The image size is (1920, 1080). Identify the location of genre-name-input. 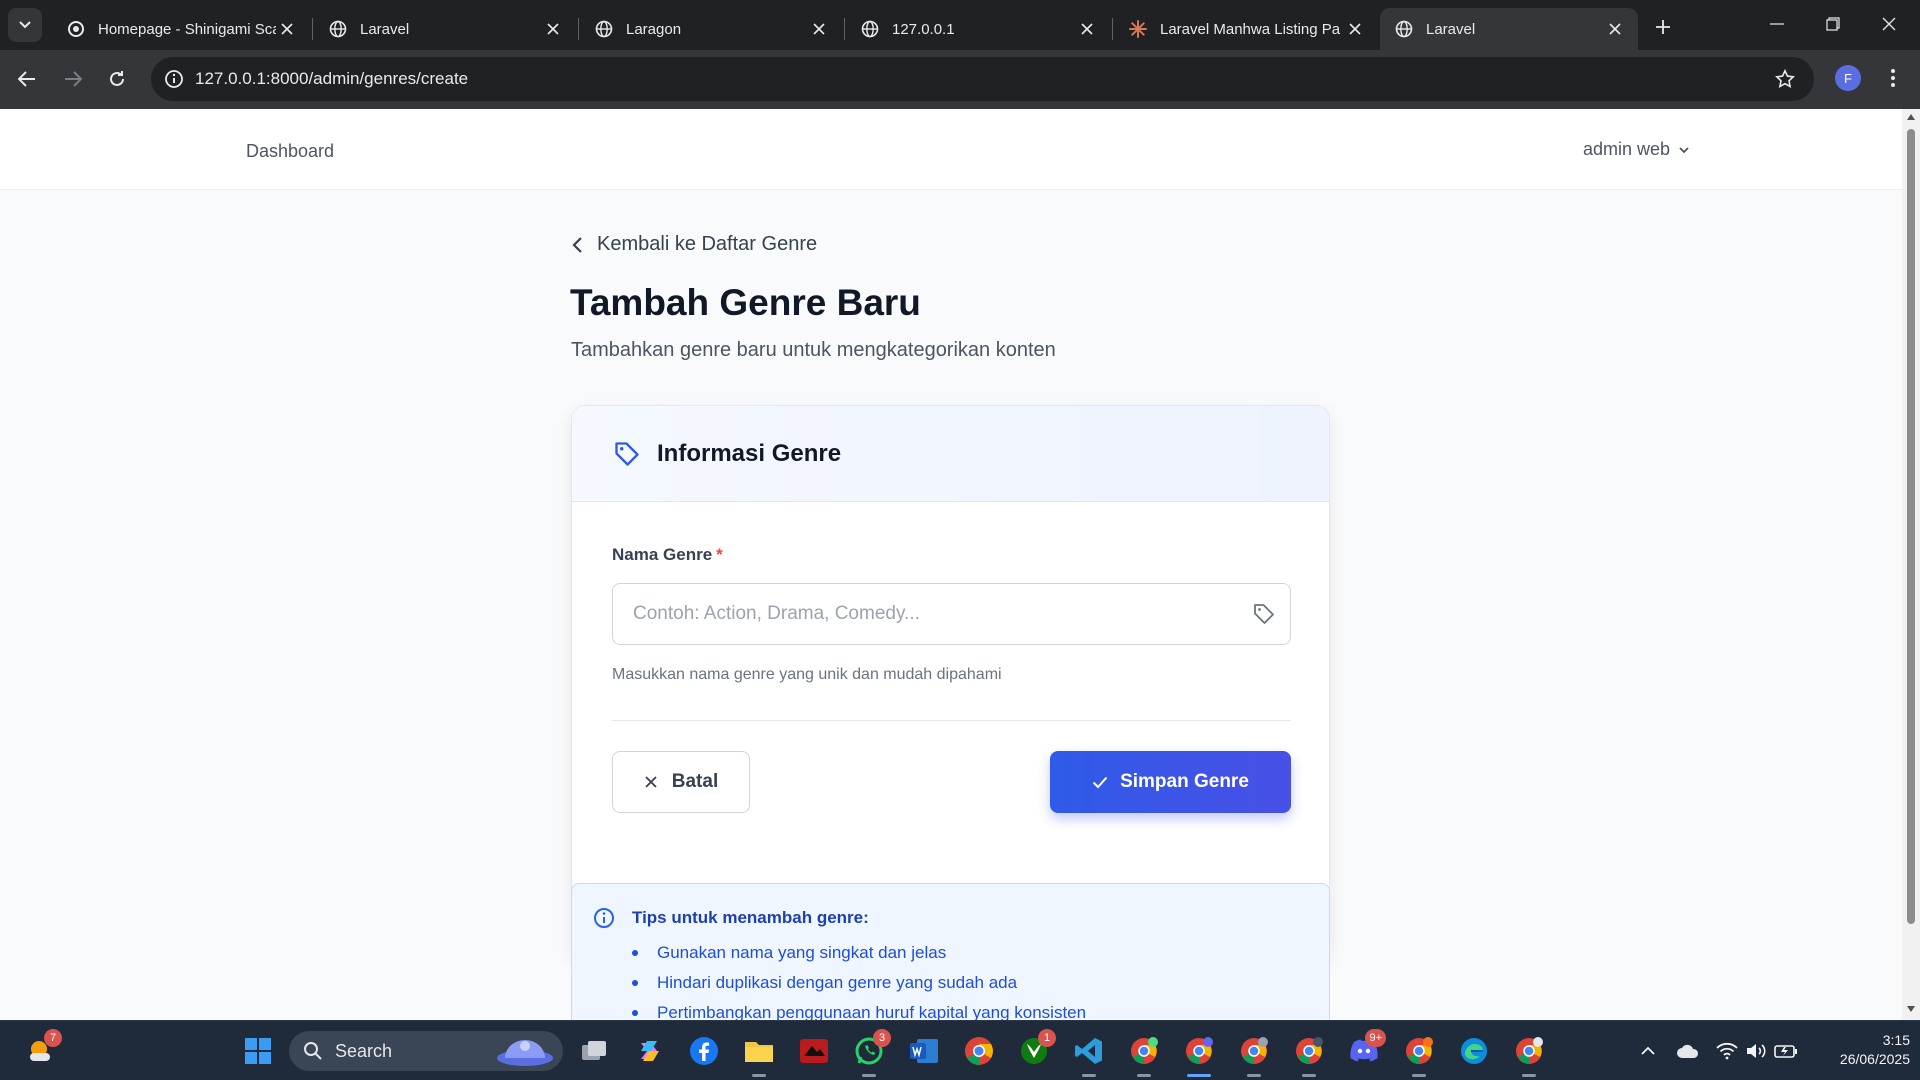
(923, 614).